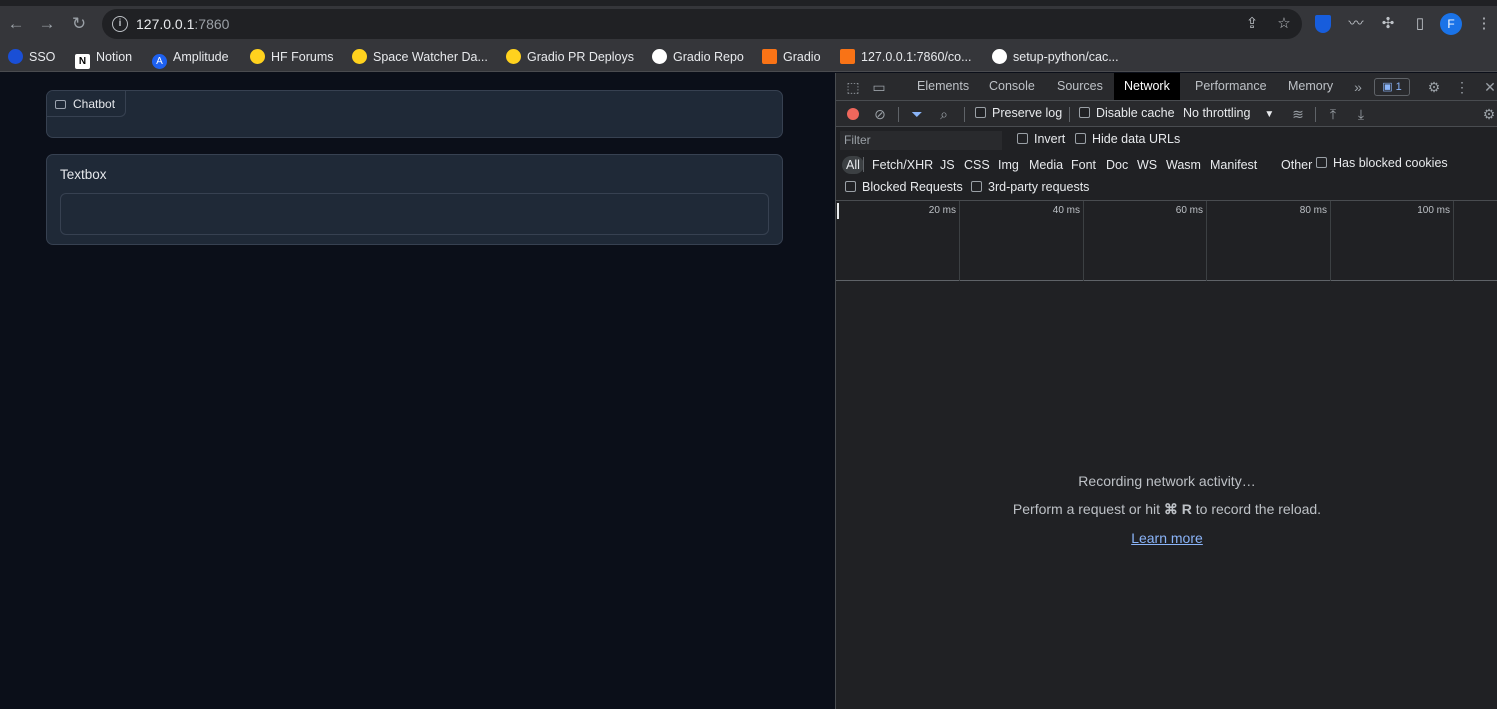 Image resolution: width=1497 pixels, height=709 pixels. Describe the element at coordinates (82, 61) in the screenshot. I see `notion-icon: N` at that location.